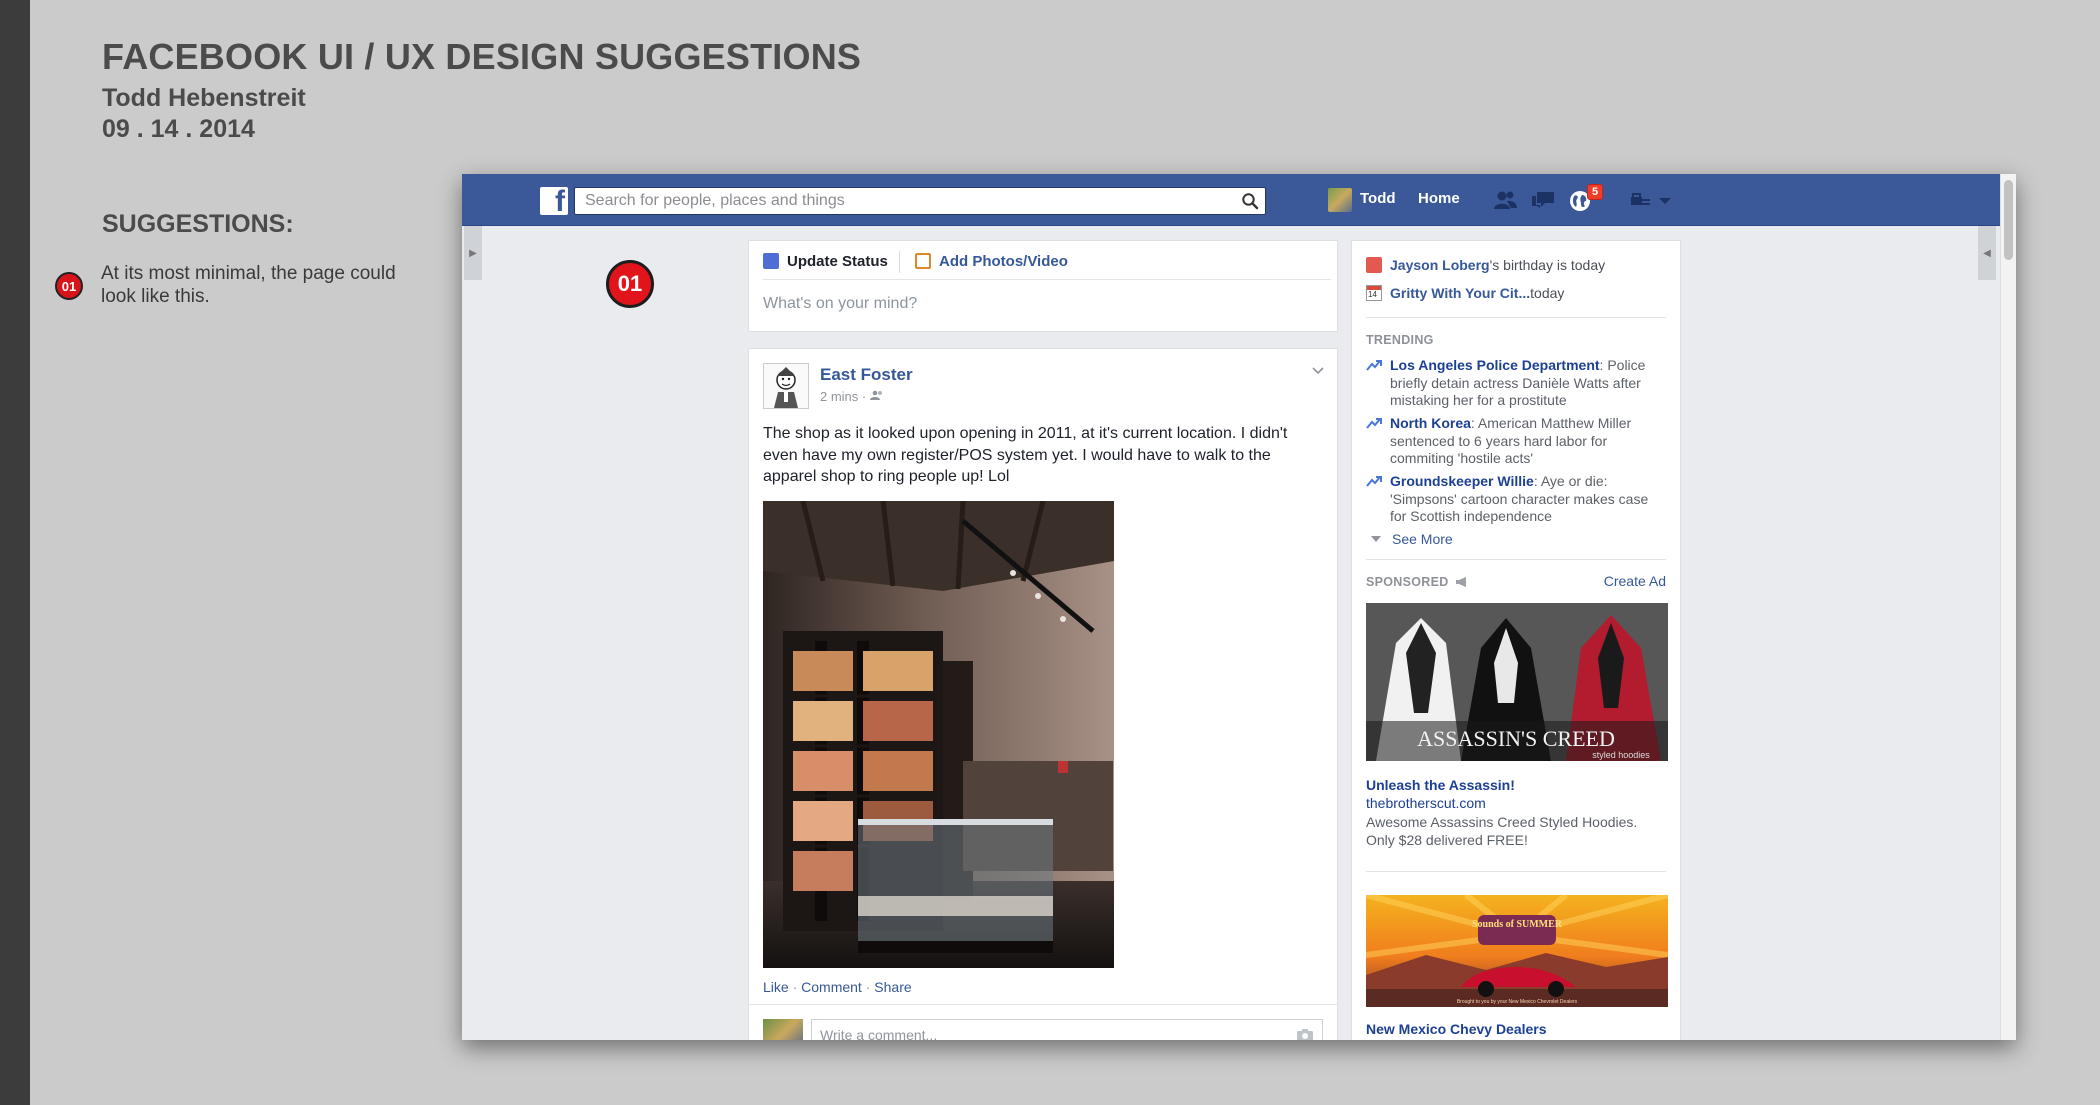  I want to click on update-status-tab: Update Status, so click(825, 261).